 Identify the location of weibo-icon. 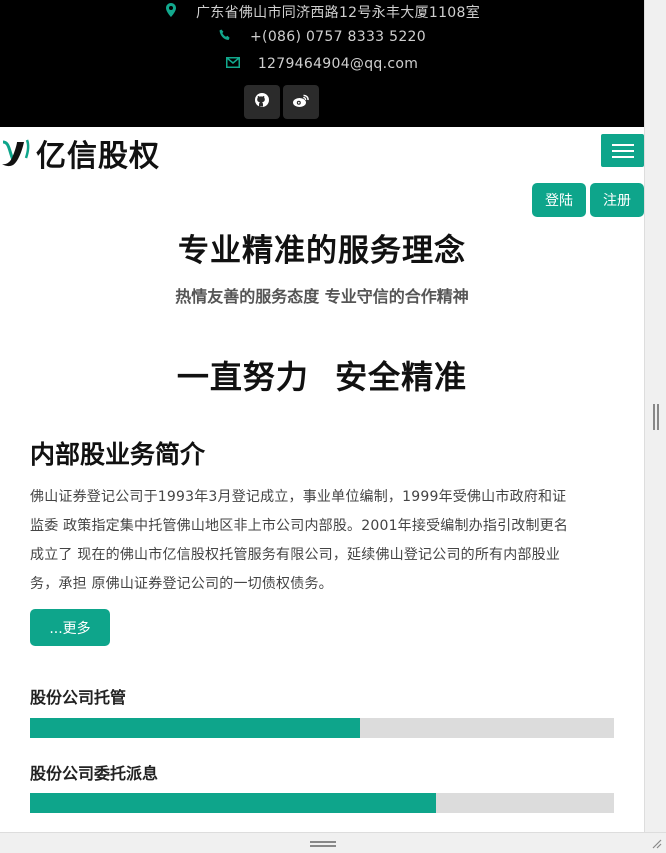
(301, 102).